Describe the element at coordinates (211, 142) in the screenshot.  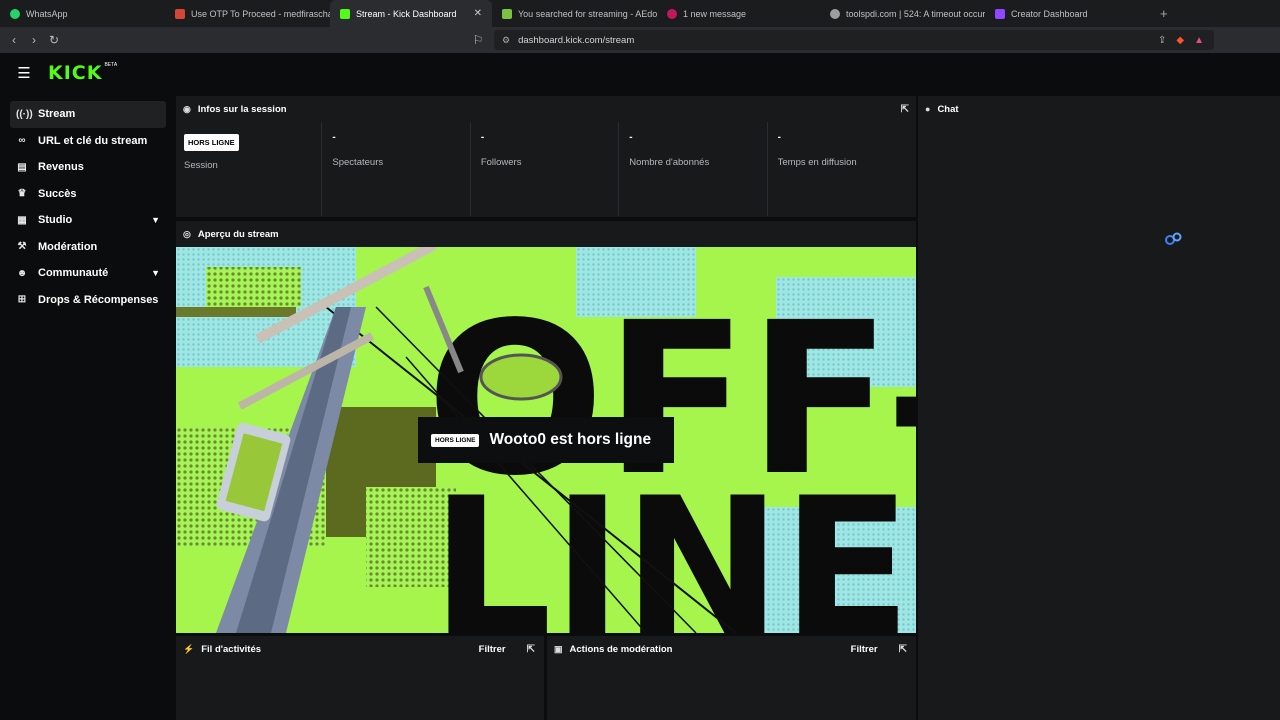
I see `status-badge: HORS LIGNE` at that location.